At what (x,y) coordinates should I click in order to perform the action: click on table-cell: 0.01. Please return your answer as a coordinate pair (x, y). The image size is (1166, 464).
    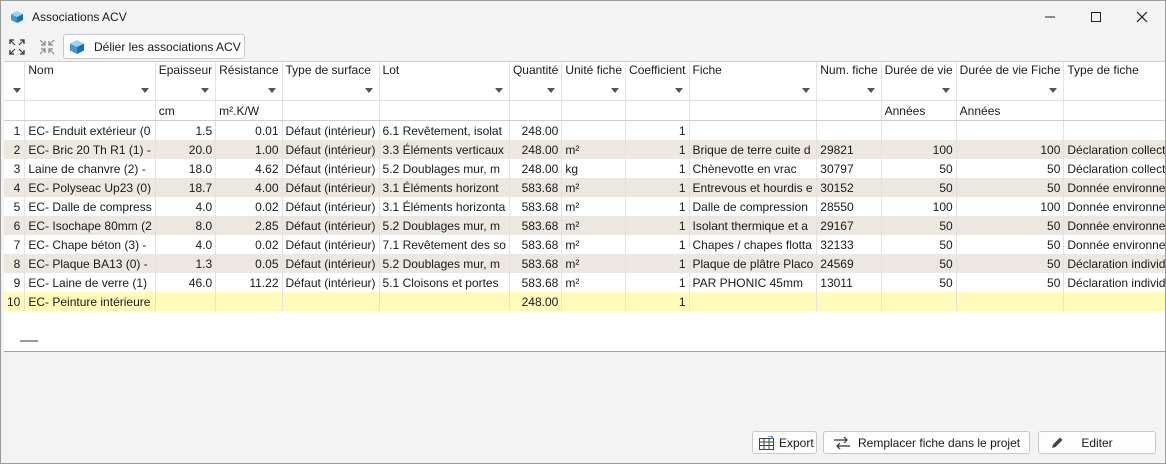
    Looking at the image, I should click on (249, 130).